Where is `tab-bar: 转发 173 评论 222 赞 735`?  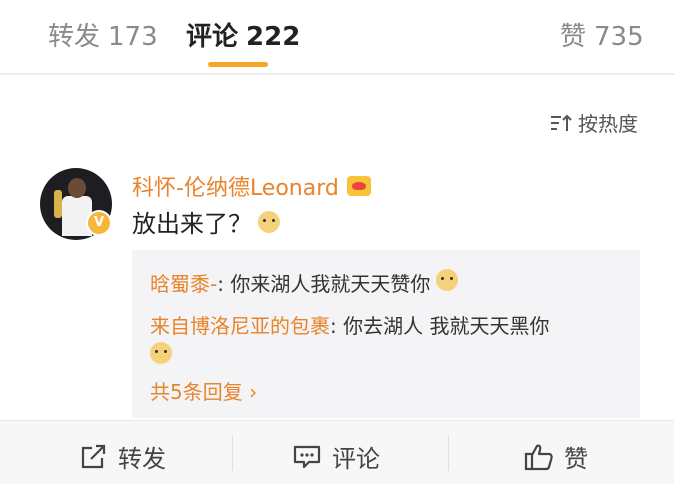
tab-bar: 转发 173 评论 222 赞 735 is located at coordinates (337, 36).